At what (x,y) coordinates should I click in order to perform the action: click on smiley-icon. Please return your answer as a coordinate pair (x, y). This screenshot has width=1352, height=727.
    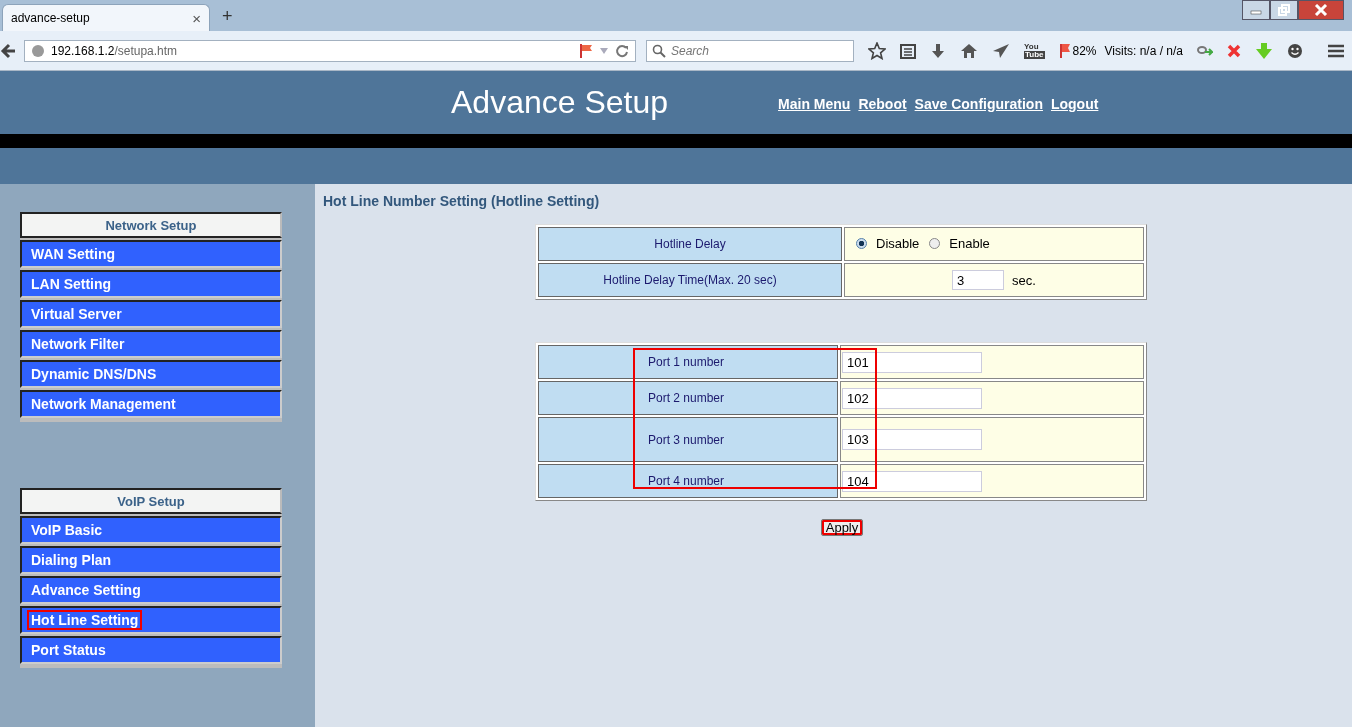
    Looking at the image, I should click on (1295, 50).